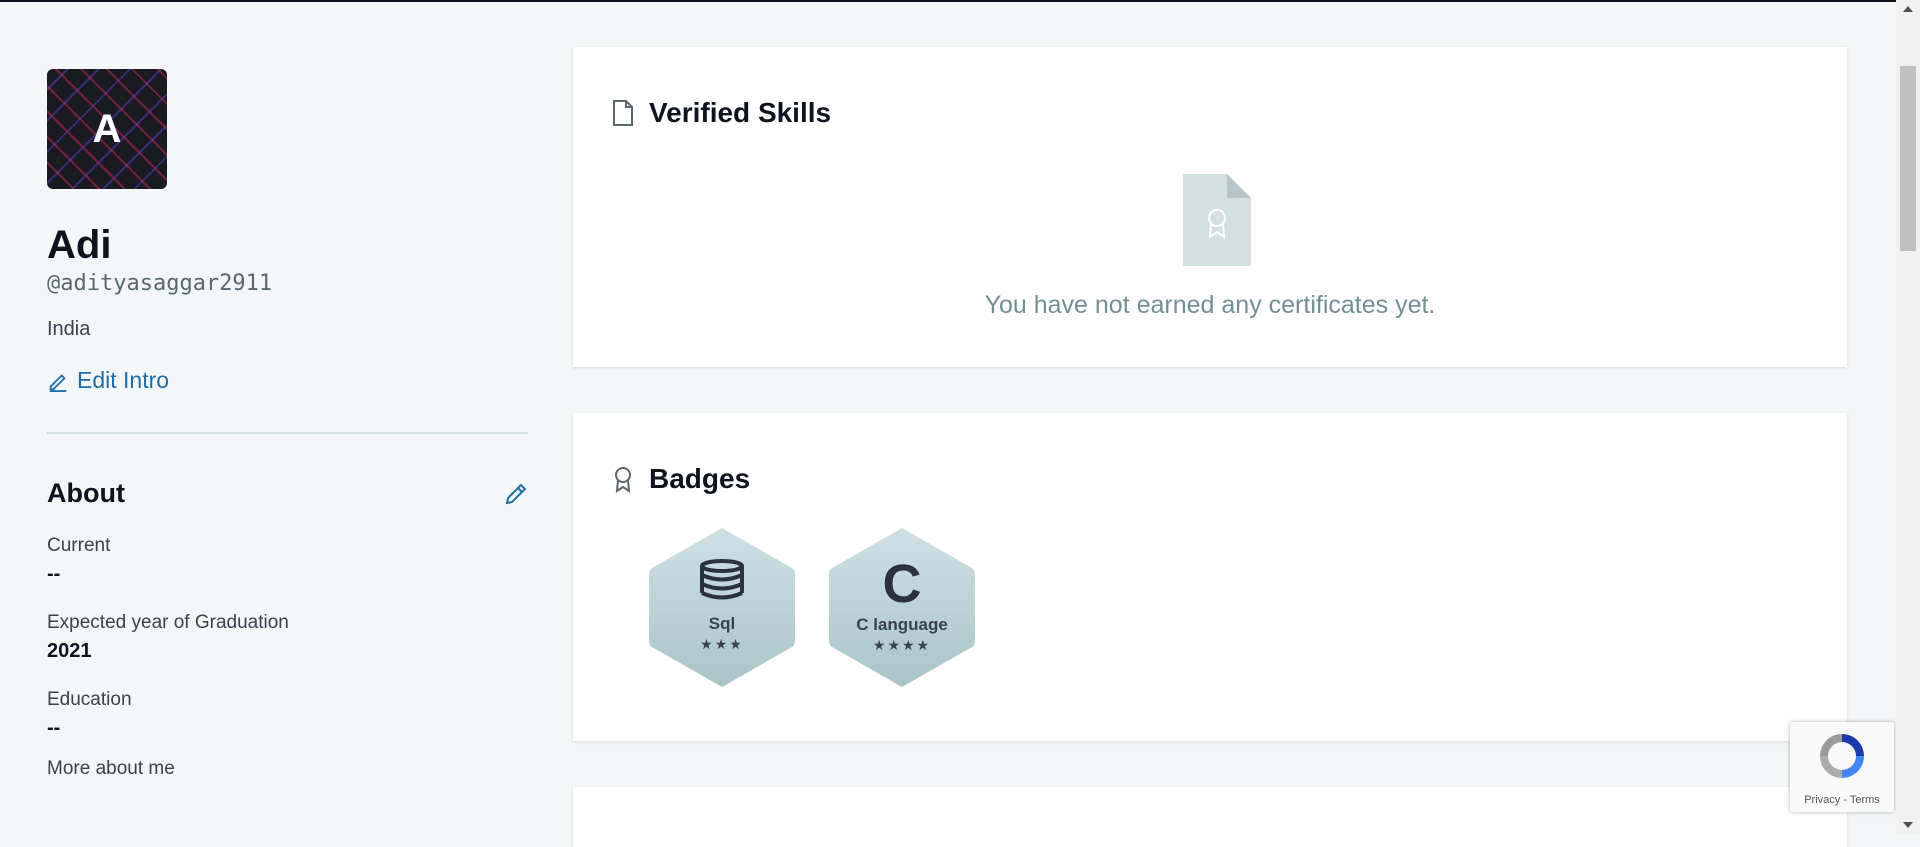  I want to click on badge-name: C language, so click(902, 624).